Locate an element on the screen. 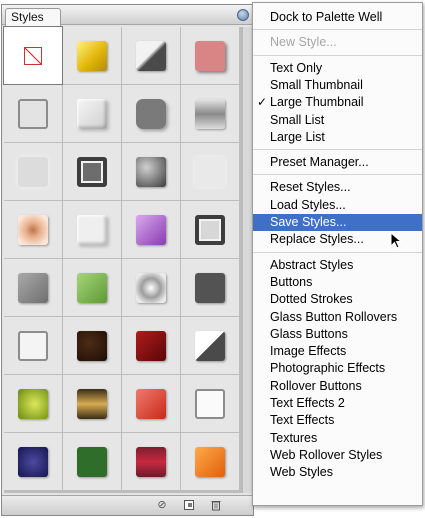 This screenshot has height=518, width=425. palette-titlebar: Styles is located at coordinates (127, 15).